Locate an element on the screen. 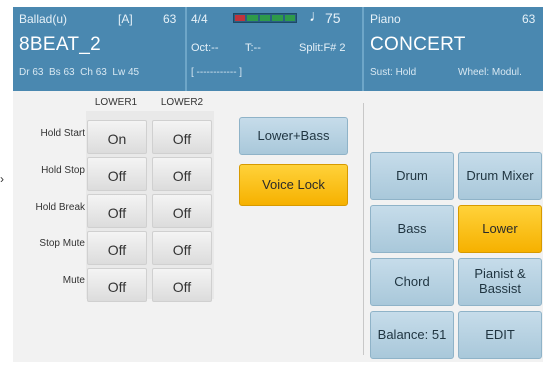 The image size is (547, 365). mute-lower1-toggle: Off is located at coordinates (117, 285).